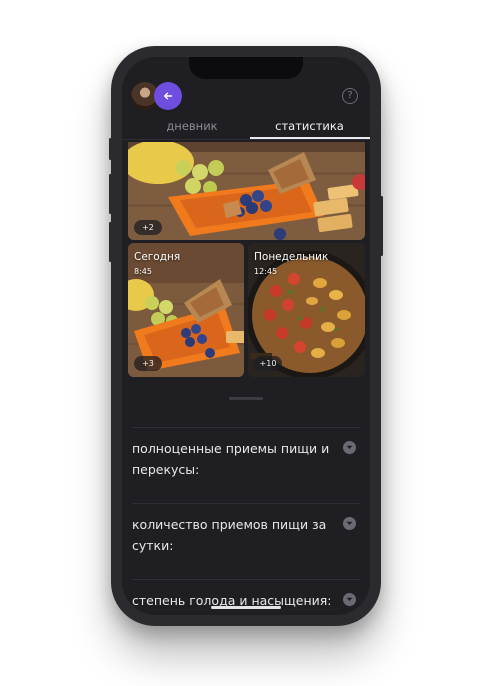 The height and width of the screenshot is (686, 492). Describe the element at coordinates (186, 310) in the screenshot. I see `meal-card-today: Сегодня 8:45 +3` at that location.